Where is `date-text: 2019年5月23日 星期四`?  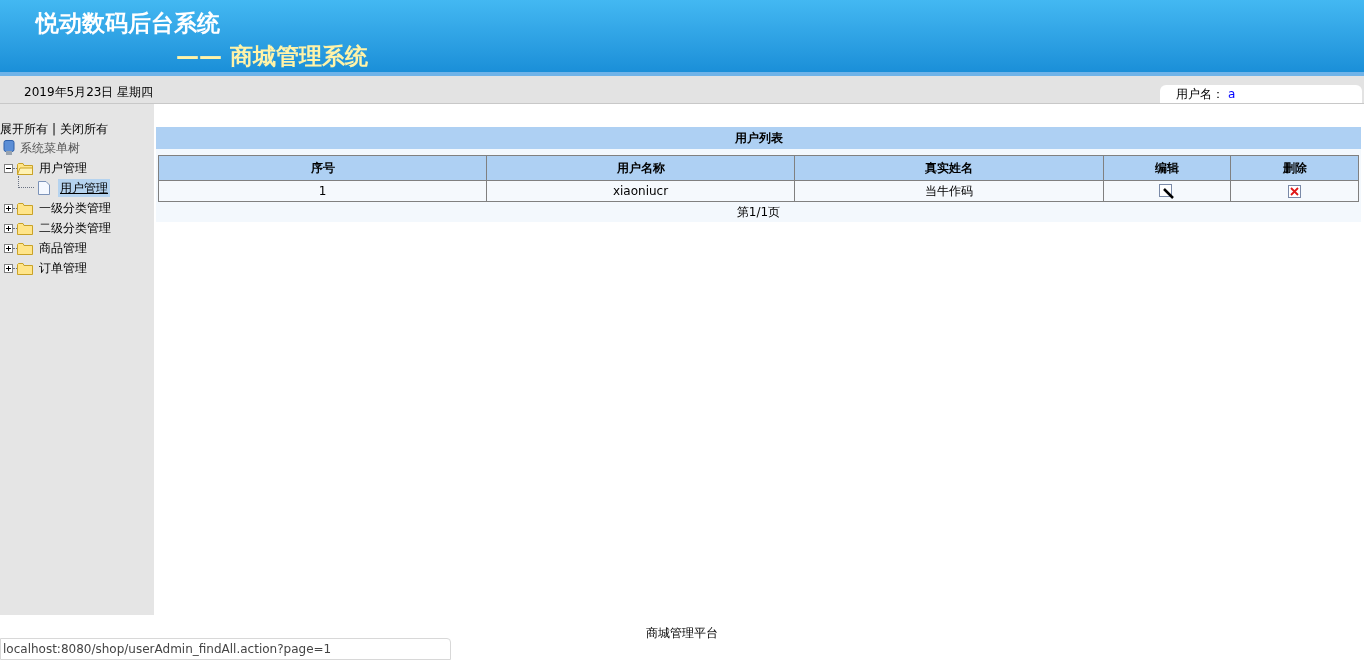 date-text: 2019年5月23日 星期四 is located at coordinates (89, 92).